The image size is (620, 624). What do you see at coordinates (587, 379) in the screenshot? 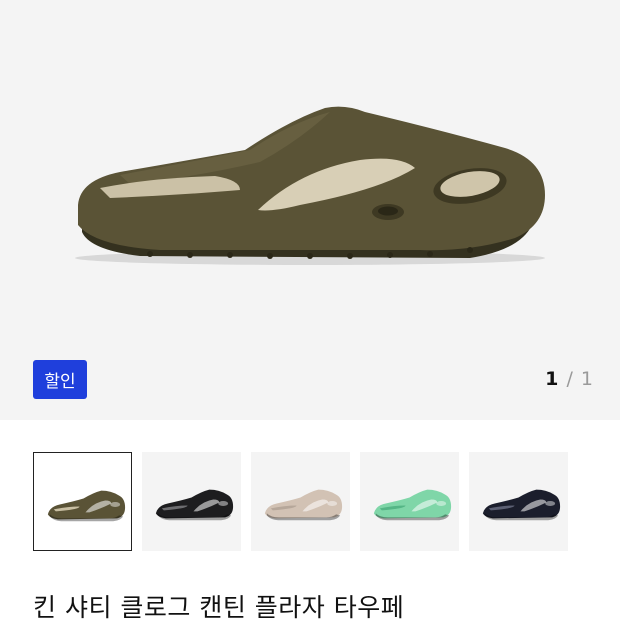
I see `pager-total: 1` at bounding box center [587, 379].